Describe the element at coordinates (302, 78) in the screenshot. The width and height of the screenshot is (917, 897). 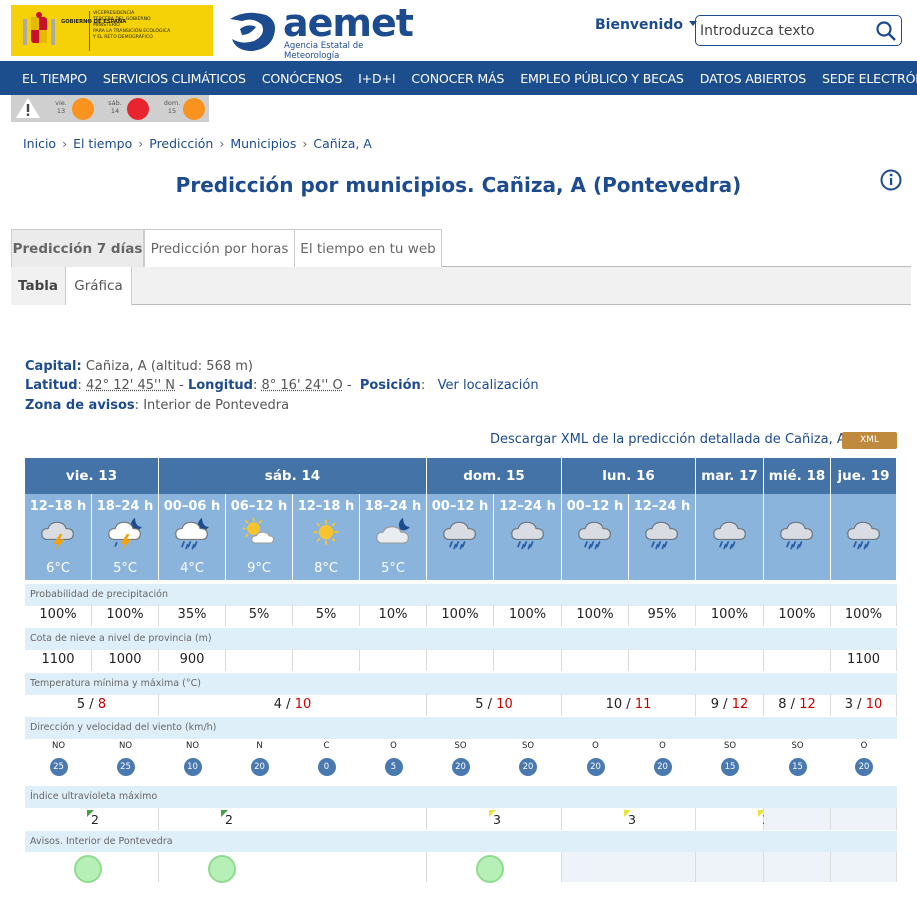
I see `nav-conocenos: CONÓCENOS` at that location.